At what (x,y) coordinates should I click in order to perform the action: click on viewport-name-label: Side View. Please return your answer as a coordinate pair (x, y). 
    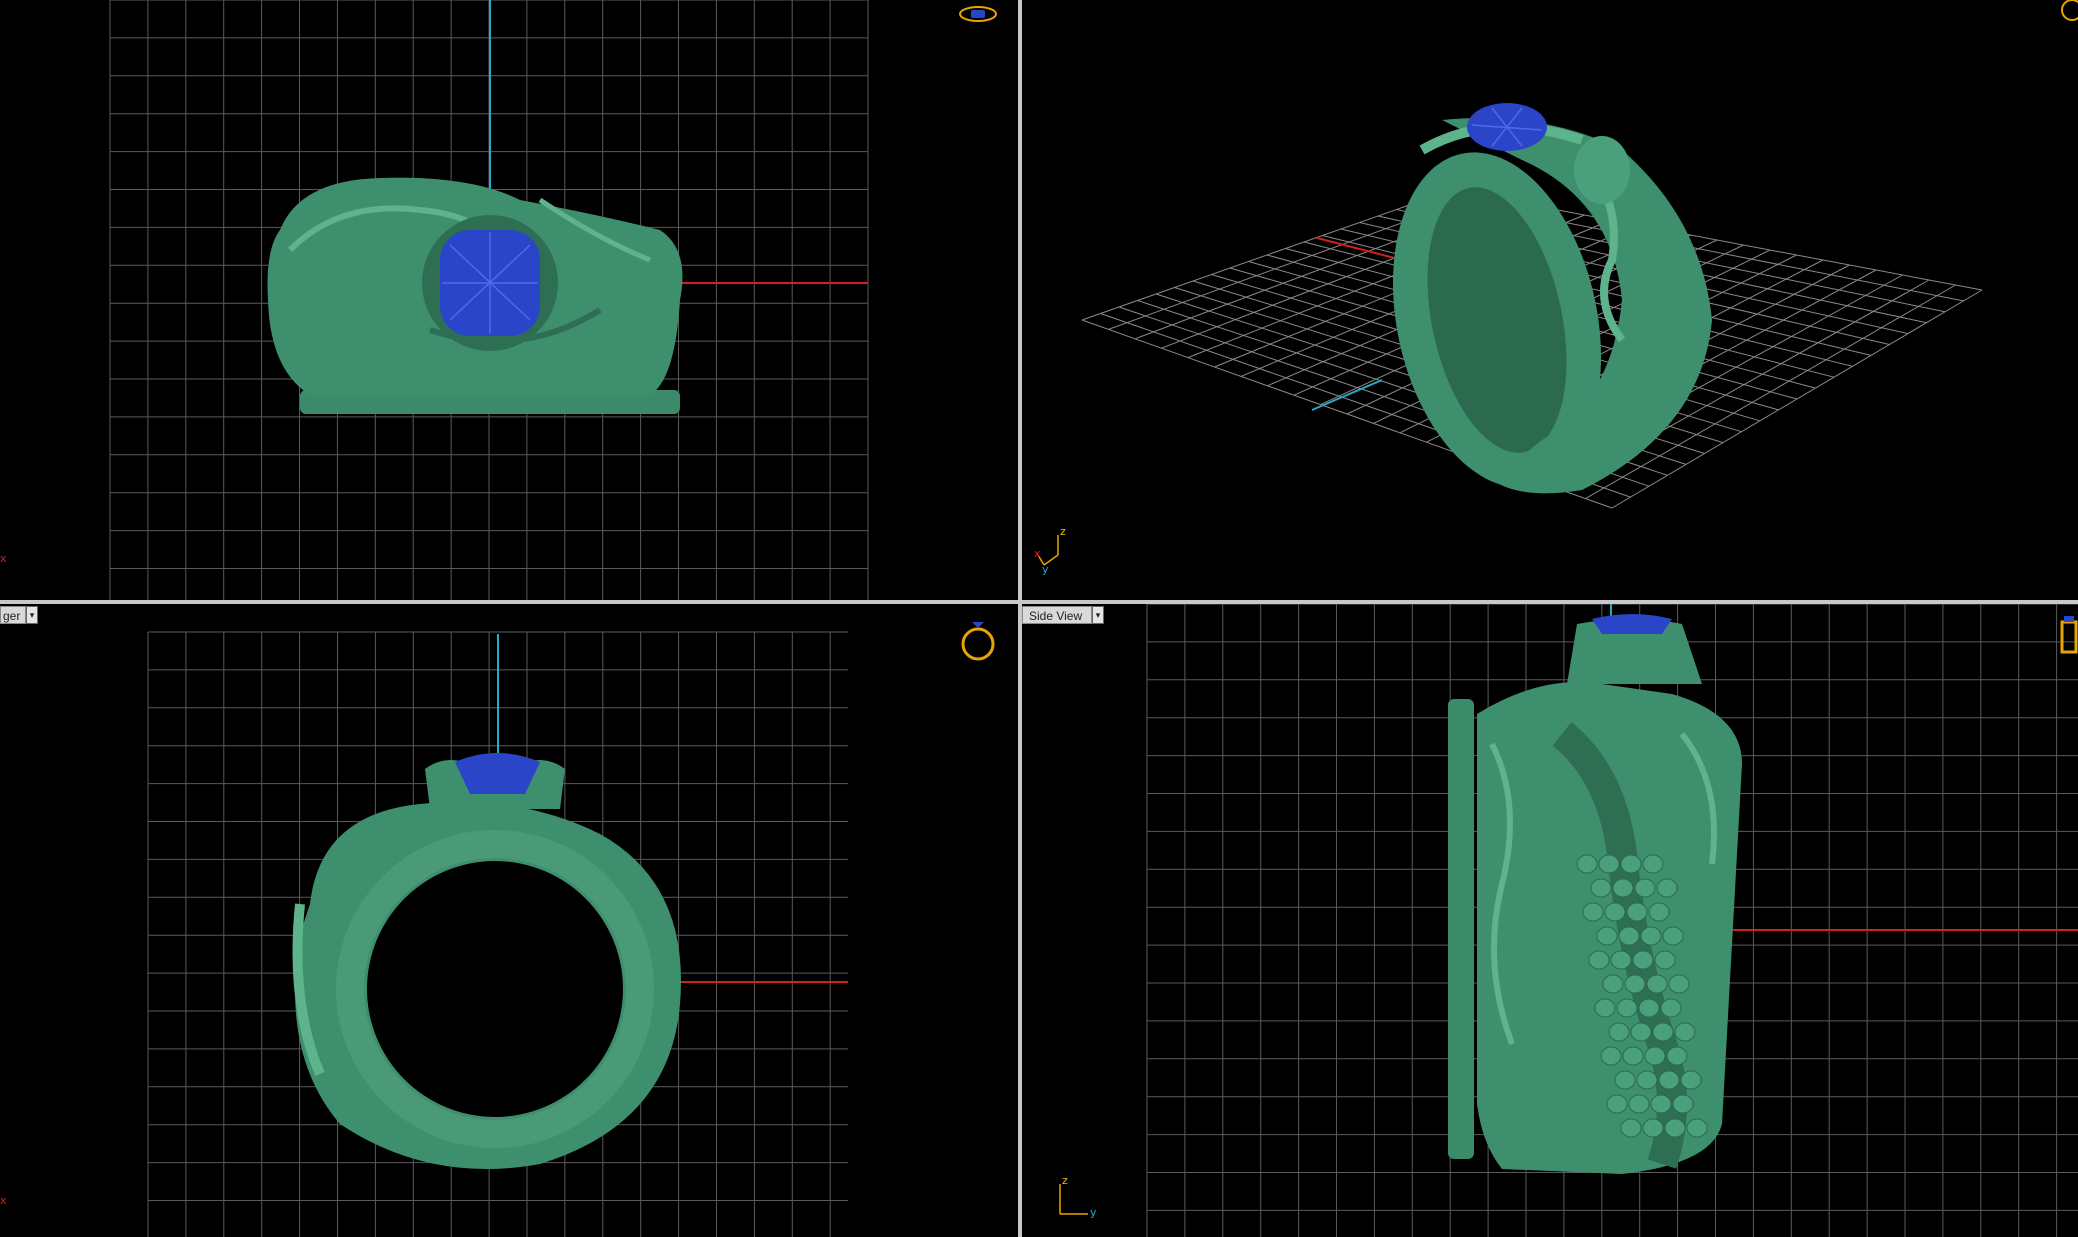
    Looking at the image, I should click on (1057, 615).